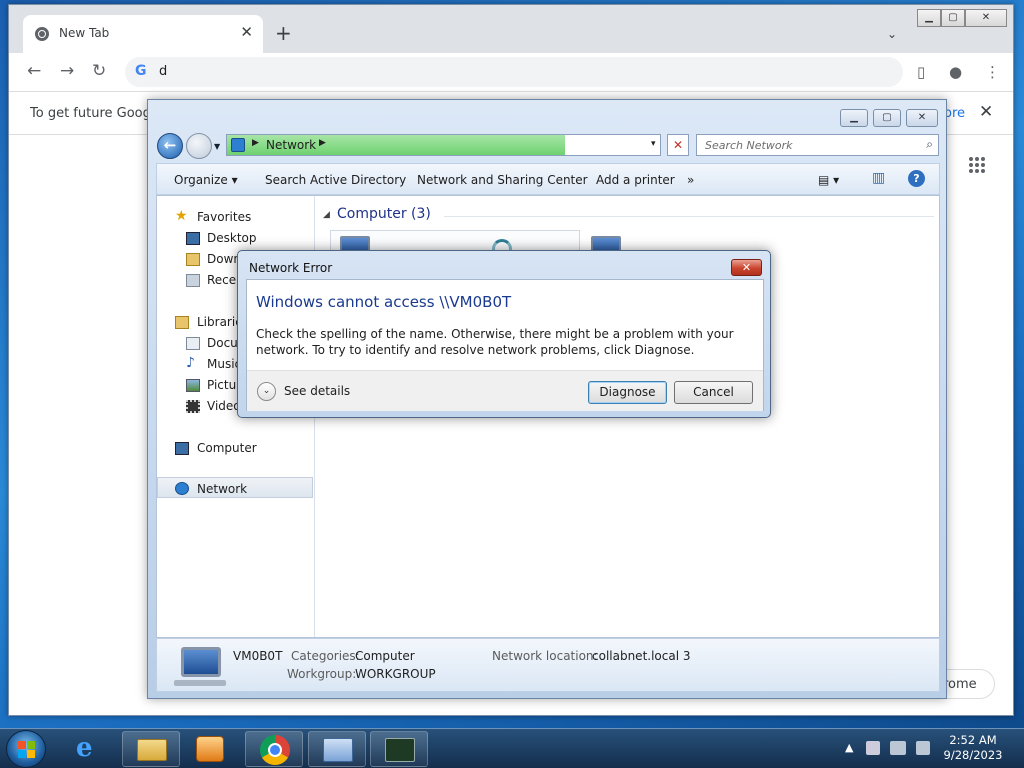  What do you see at coordinates (512, 748) in the screenshot?
I see `taskbar: e ▲ 2:52 AM 9/28/2023` at bounding box center [512, 748].